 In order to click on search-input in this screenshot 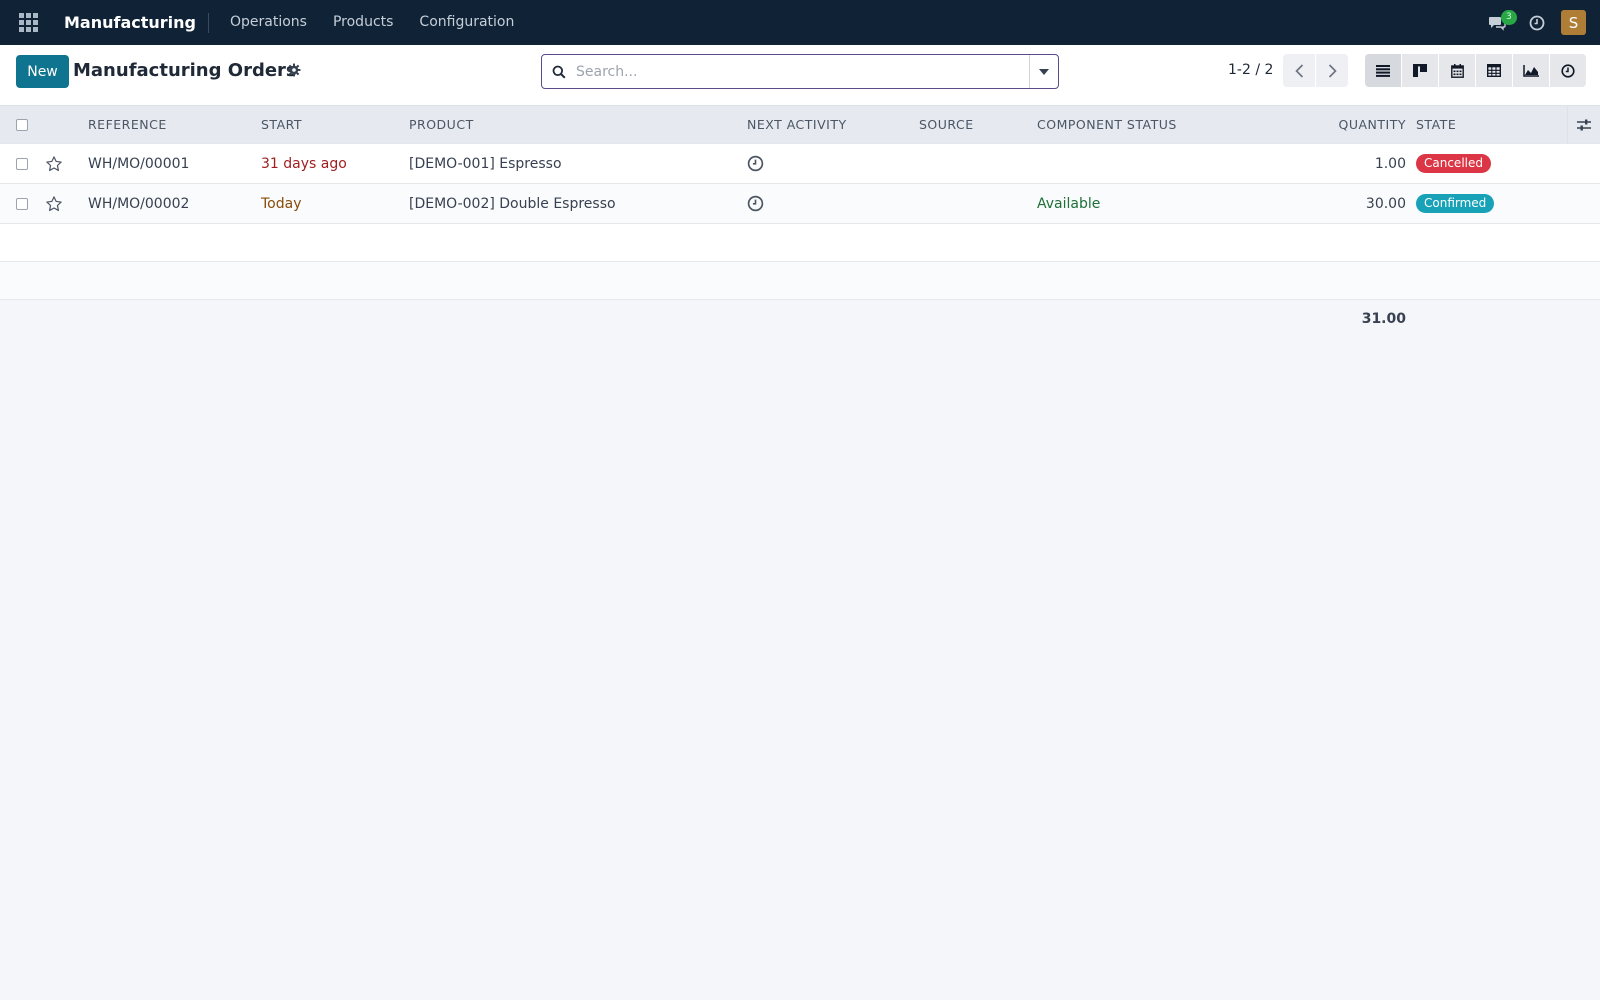, I will do `click(802, 71)`.